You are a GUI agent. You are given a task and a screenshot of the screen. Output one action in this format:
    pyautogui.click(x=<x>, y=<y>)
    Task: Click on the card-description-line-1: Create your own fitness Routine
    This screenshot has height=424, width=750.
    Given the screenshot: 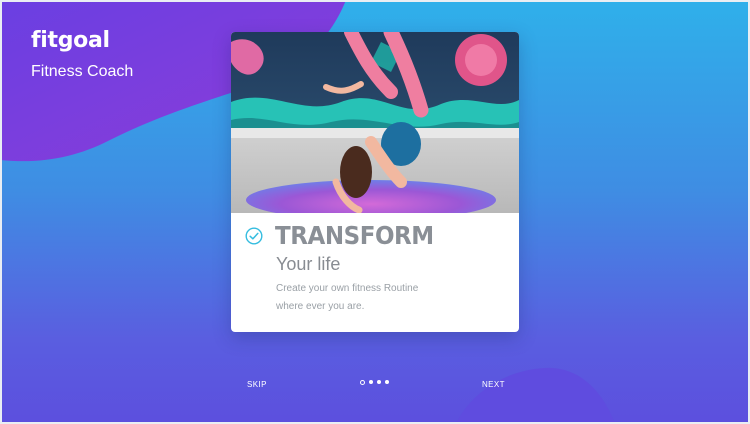 What is the action you would take?
    pyautogui.click(x=347, y=288)
    